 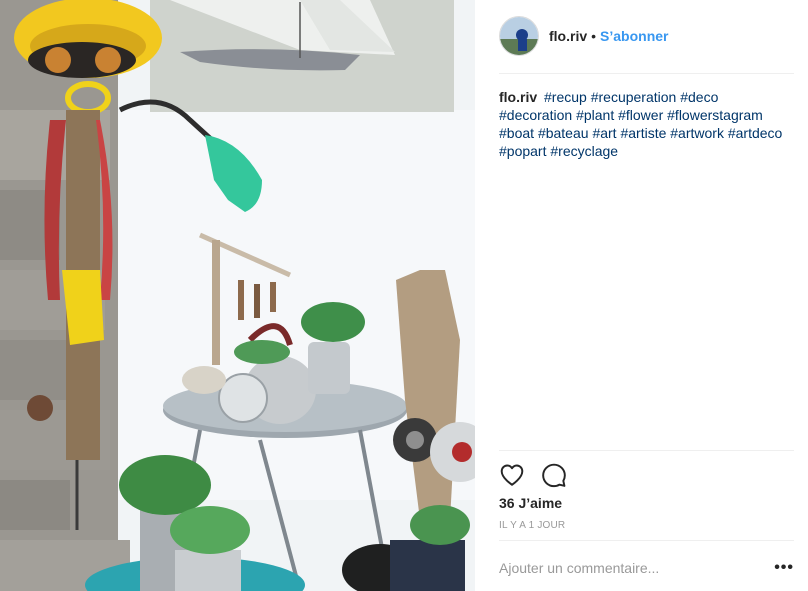 I want to click on hashtag-link: #recup, so click(x=565, y=97).